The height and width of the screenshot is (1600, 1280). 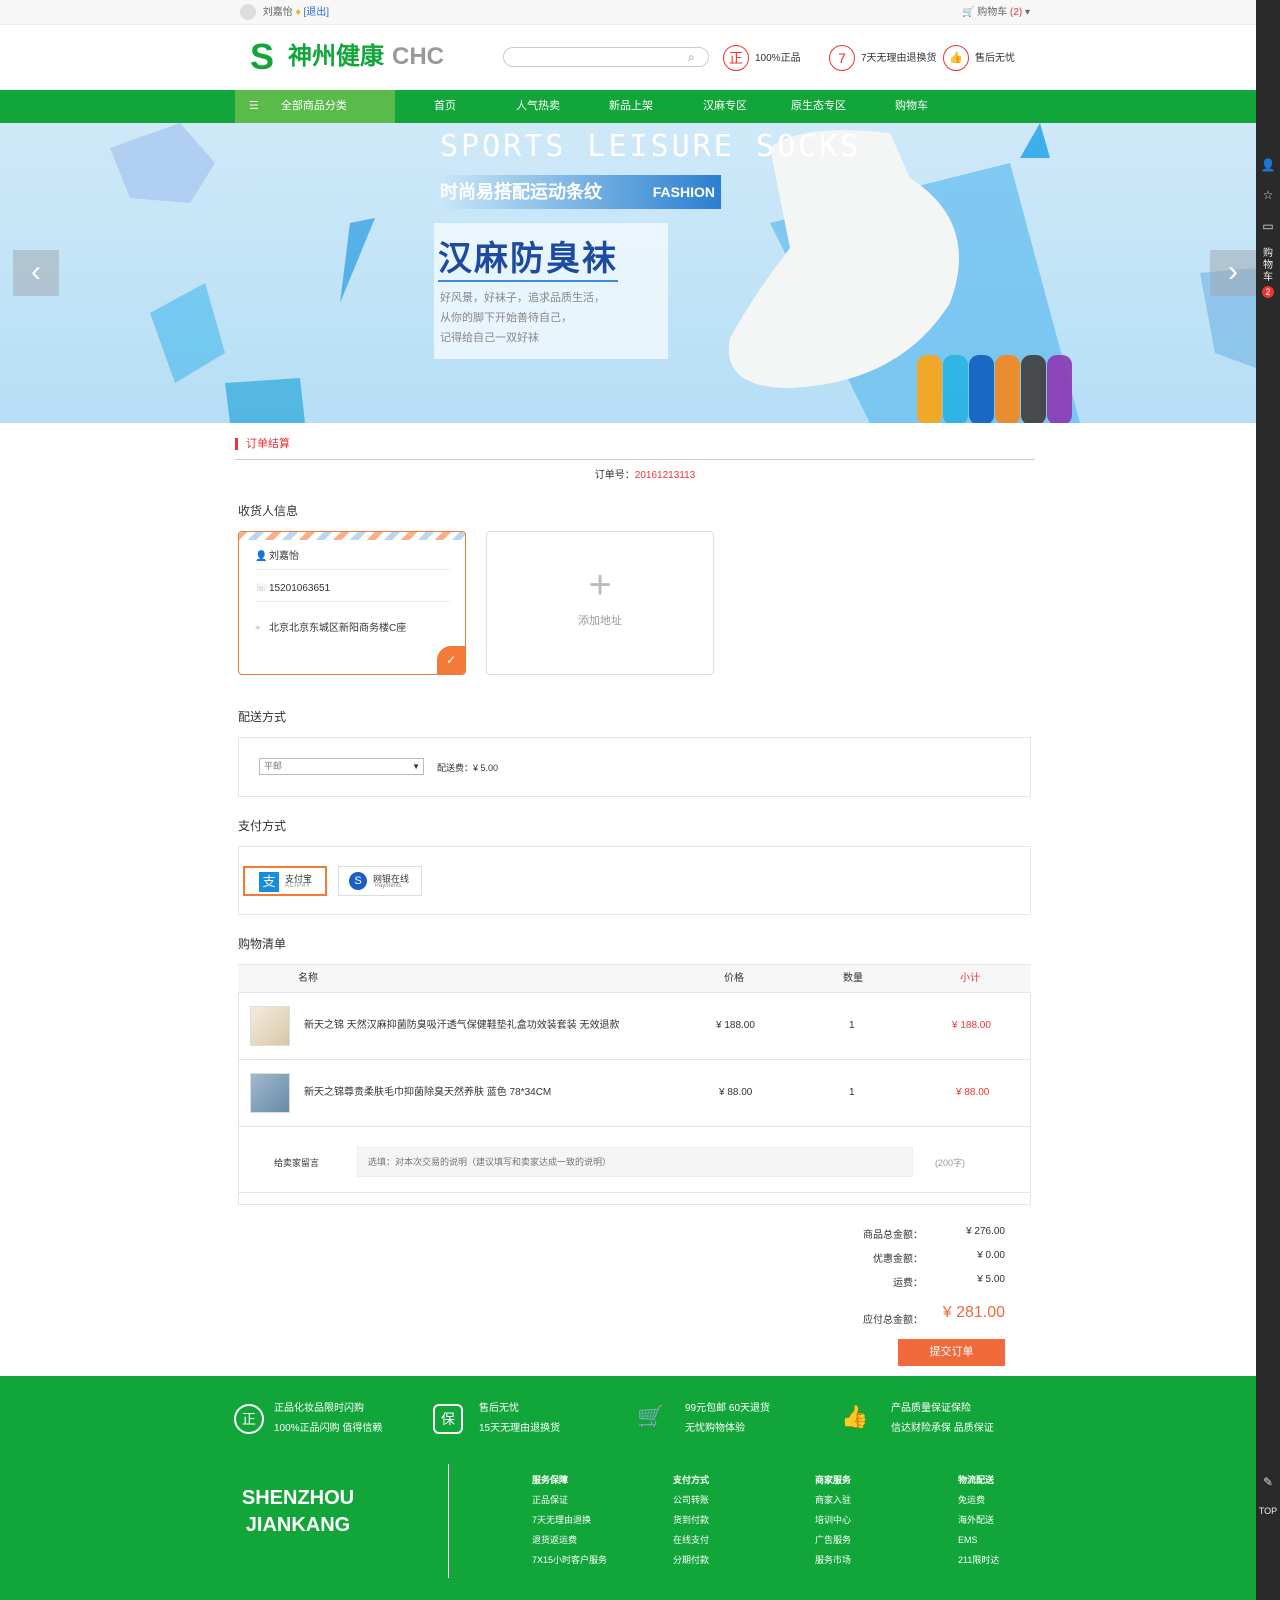 I want to click on coupon-icon: ▭, so click(x=1268, y=226).